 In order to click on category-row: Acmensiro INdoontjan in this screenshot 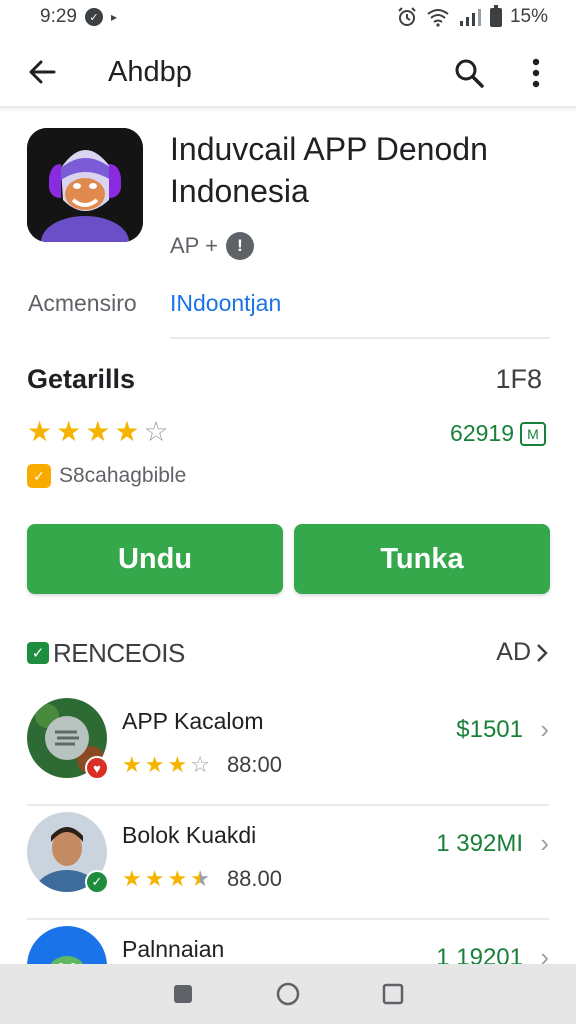, I will do `click(289, 305)`.